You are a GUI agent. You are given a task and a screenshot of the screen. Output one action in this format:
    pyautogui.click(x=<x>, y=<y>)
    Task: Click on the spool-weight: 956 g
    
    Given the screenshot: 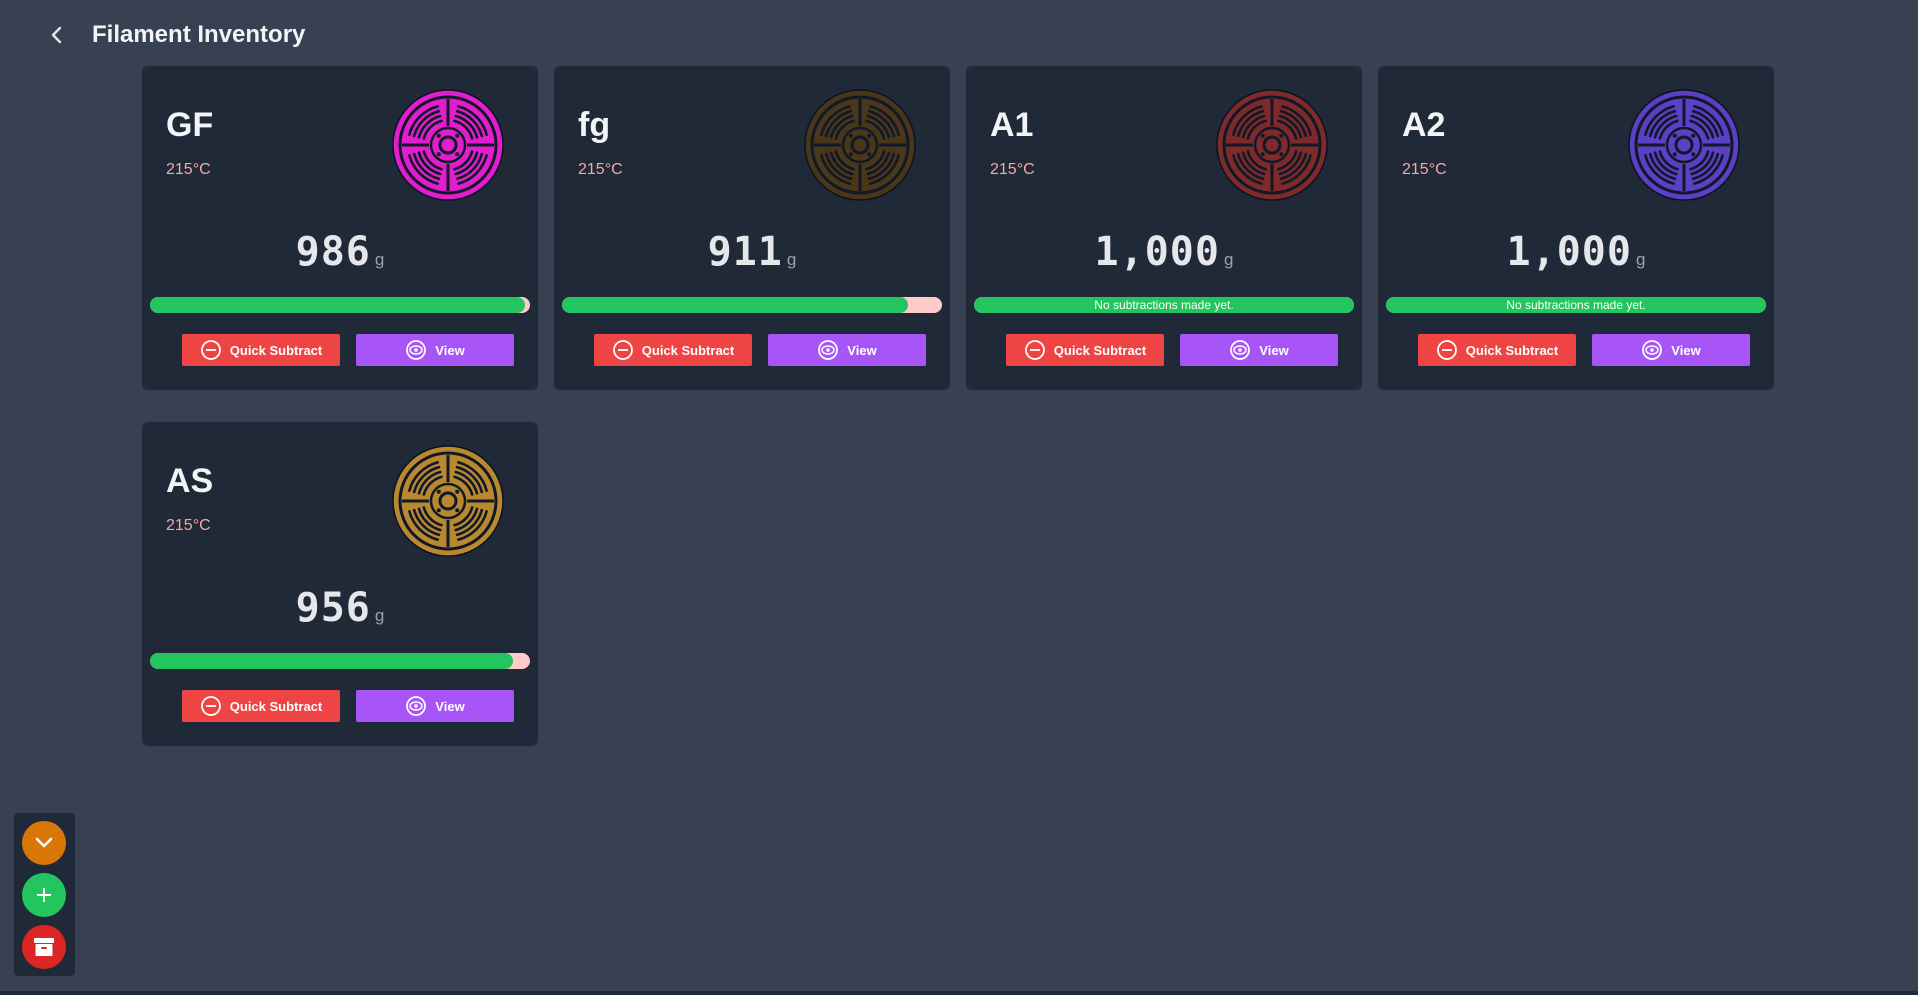 What is the action you would take?
    pyautogui.click(x=340, y=608)
    